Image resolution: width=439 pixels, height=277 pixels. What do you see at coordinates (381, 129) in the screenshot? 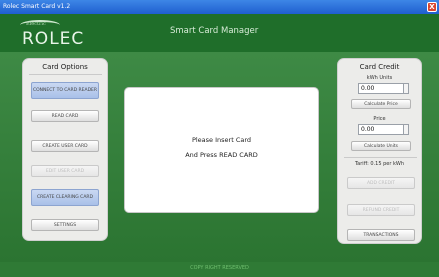
I see `price-input: 0.00` at bounding box center [381, 129].